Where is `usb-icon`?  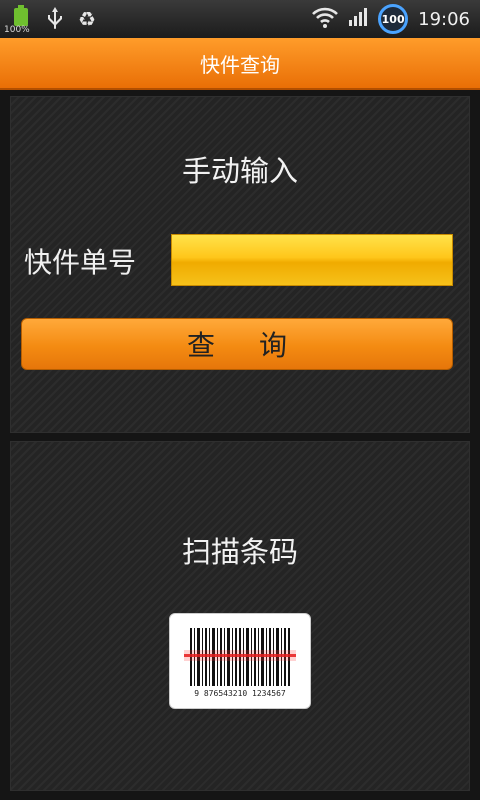
usb-icon is located at coordinates (55, 19).